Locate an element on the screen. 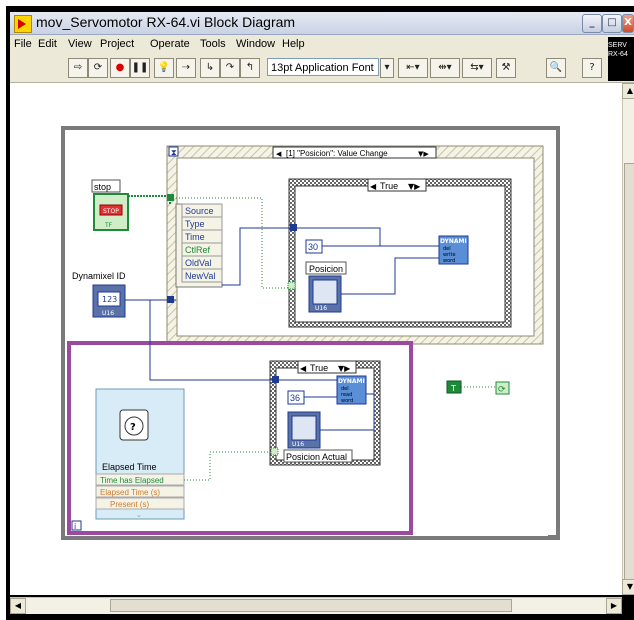  case-selector-1-dropdown: ▼▶ is located at coordinates (414, 186).